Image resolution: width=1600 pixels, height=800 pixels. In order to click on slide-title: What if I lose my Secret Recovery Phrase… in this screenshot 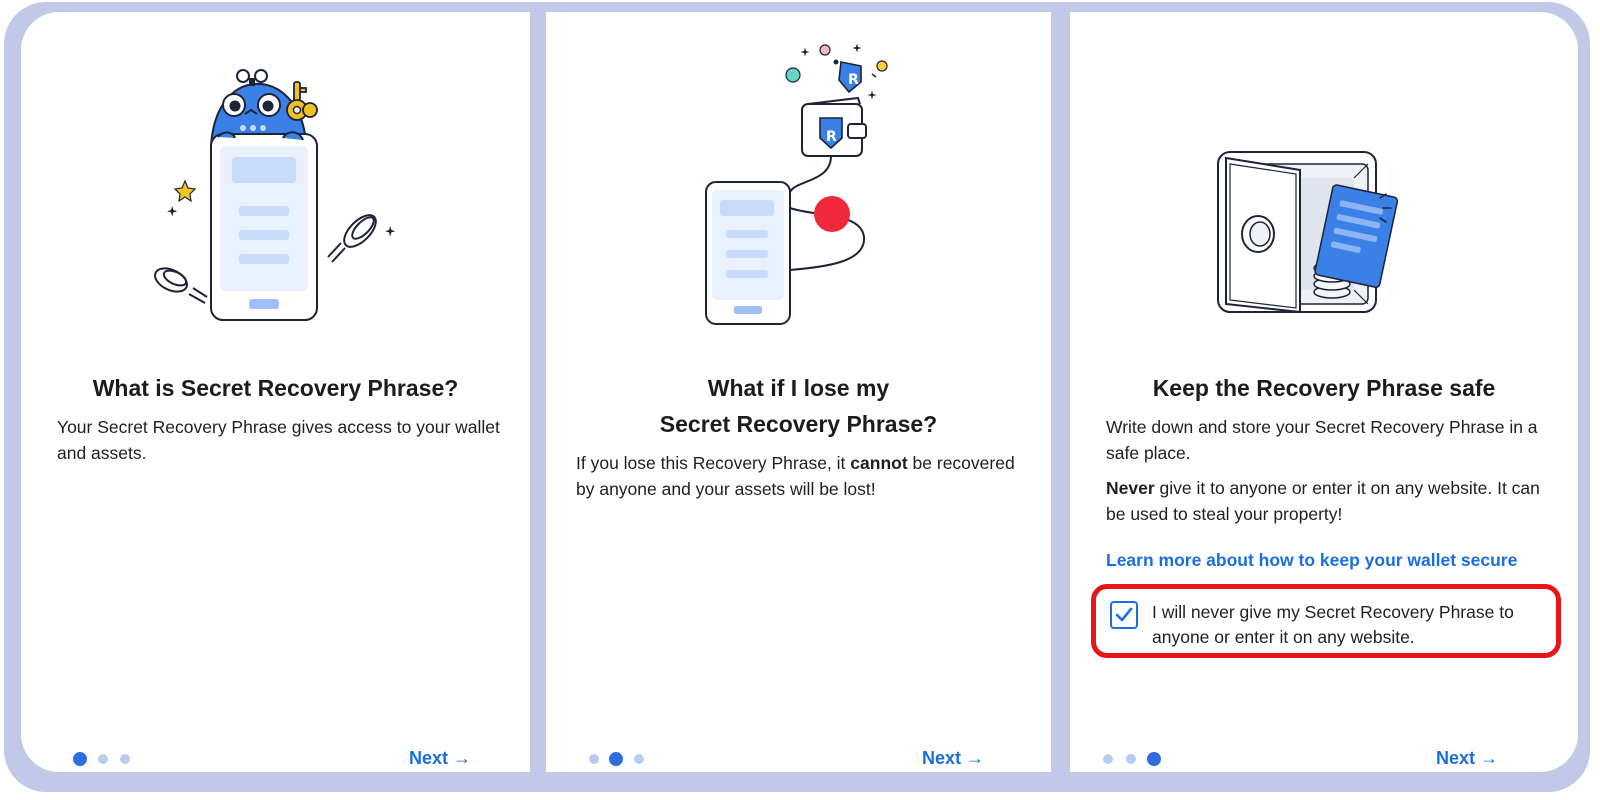, I will do `click(798, 406)`.